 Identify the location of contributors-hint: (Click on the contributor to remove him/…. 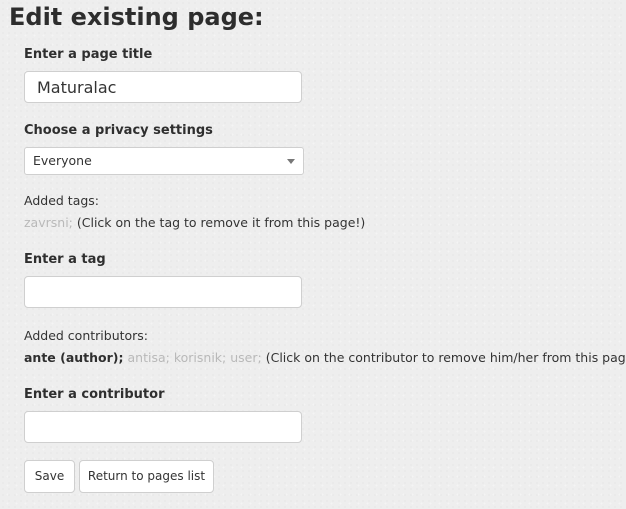
(445, 357).